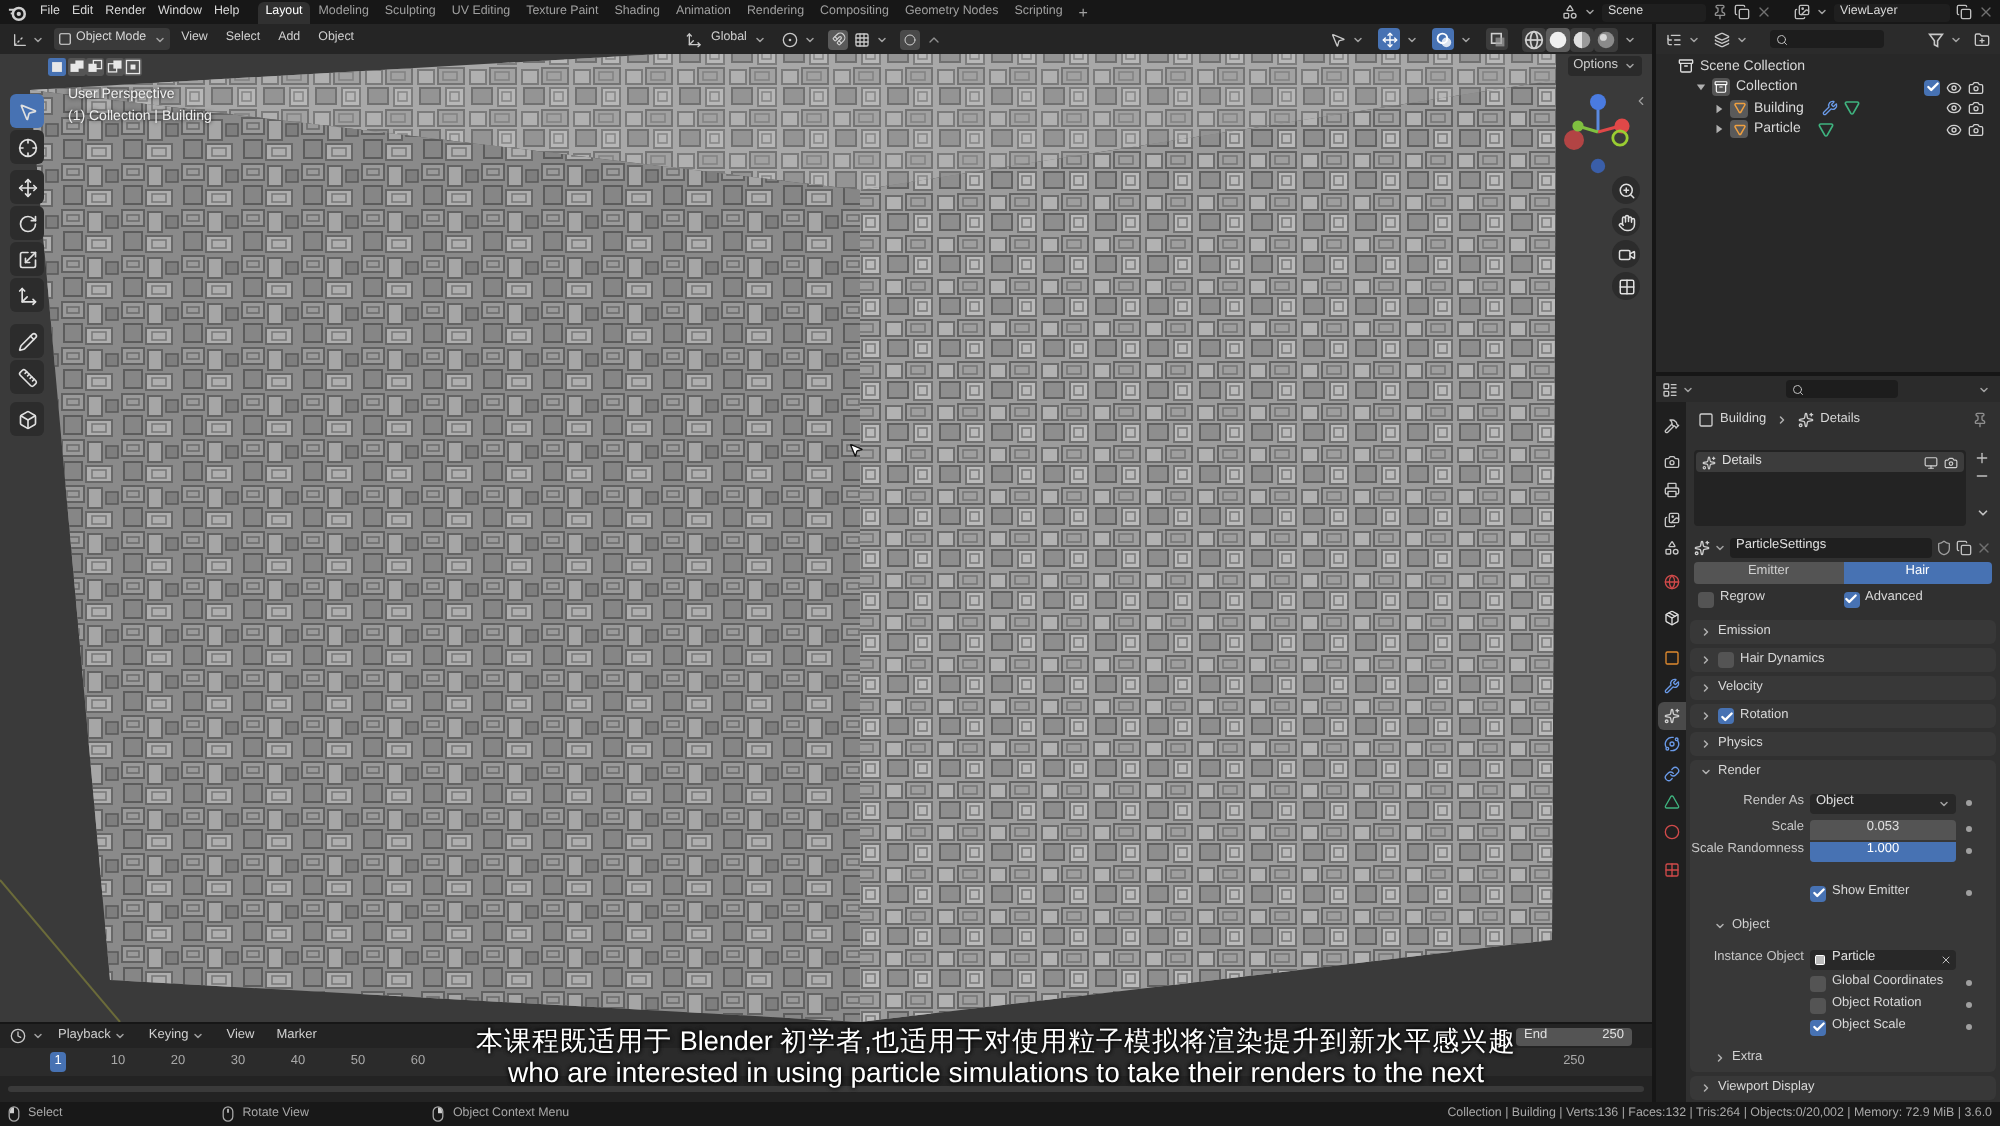 Image resolution: width=2000 pixels, height=1126 pixels. Describe the element at coordinates (1672, 744) in the screenshot. I see `orbit-icon` at that location.